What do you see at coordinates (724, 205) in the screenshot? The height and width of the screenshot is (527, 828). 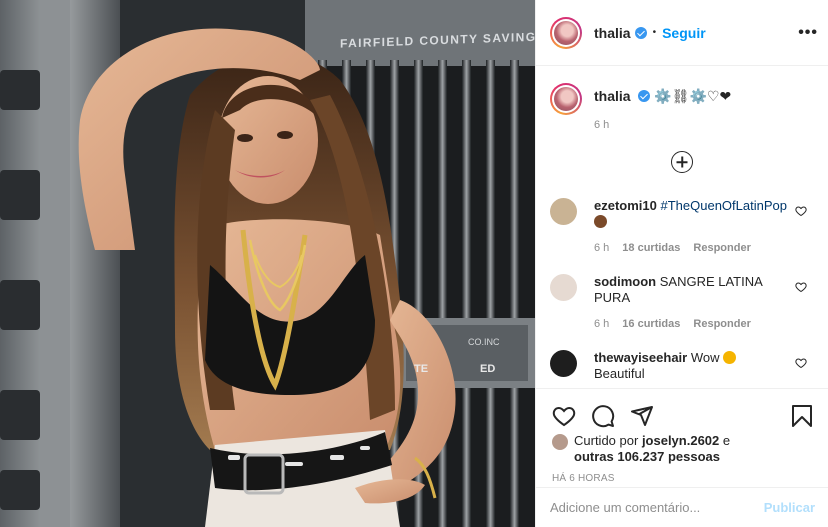 I see `comment-hashtag: #TheQuenOfLatinPop` at bounding box center [724, 205].